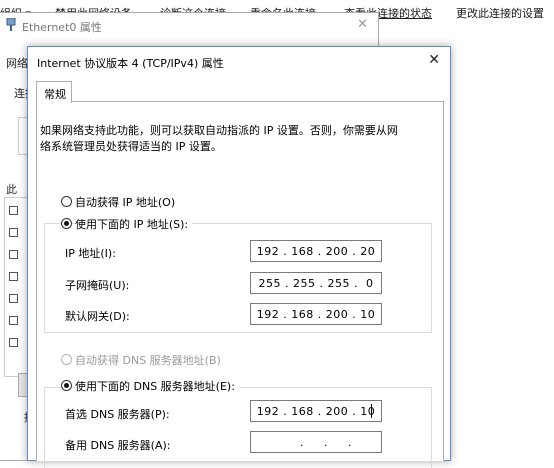  What do you see at coordinates (11, 189) in the screenshot?
I see `components-label-fragment: 此` at bounding box center [11, 189].